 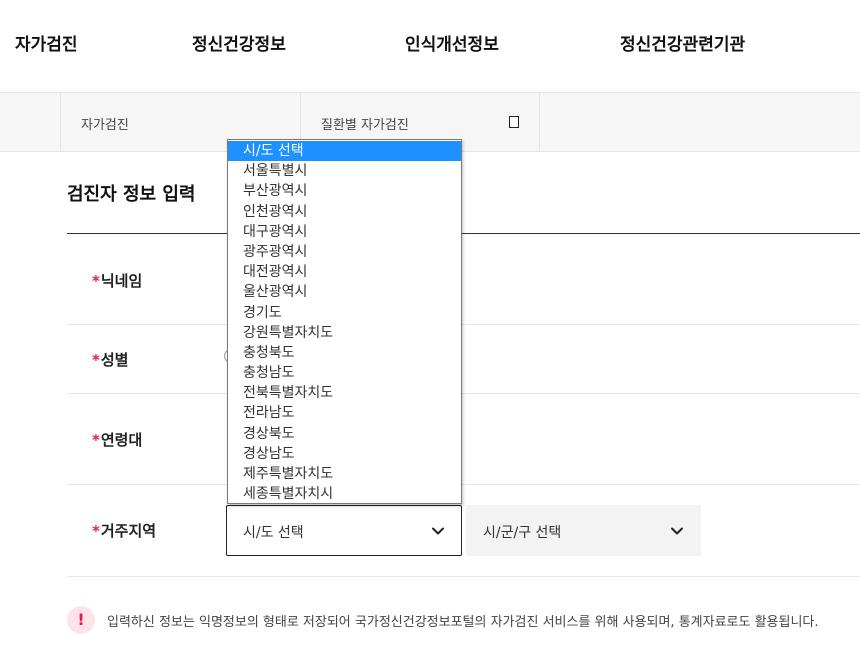 What do you see at coordinates (46, 42) in the screenshot?
I see `nav-item-self-check: 자가검진` at bounding box center [46, 42].